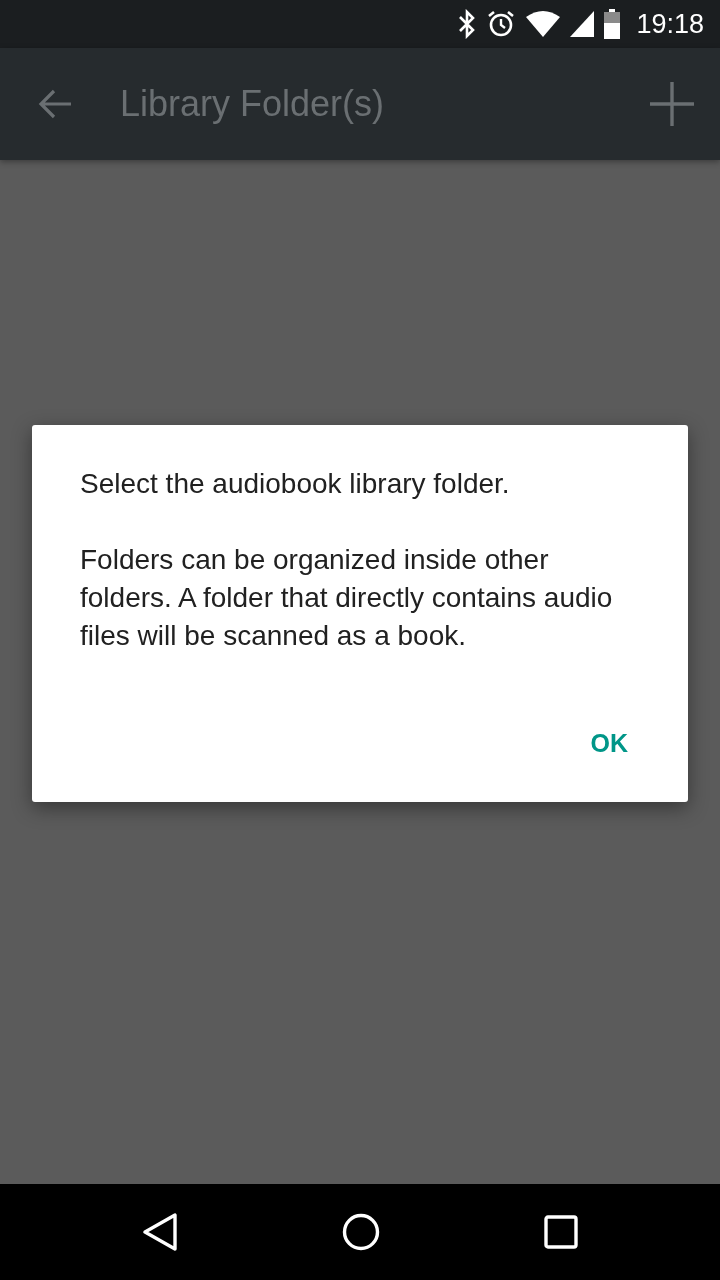  What do you see at coordinates (582, 24) in the screenshot?
I see `signal-icon` at bounding box center [582, 24].